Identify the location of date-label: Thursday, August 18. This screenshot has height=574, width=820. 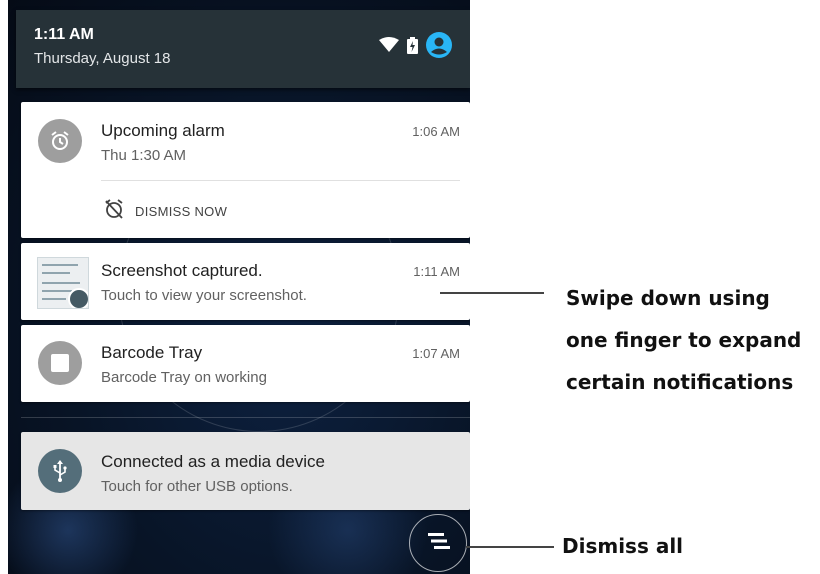
(102, 58).